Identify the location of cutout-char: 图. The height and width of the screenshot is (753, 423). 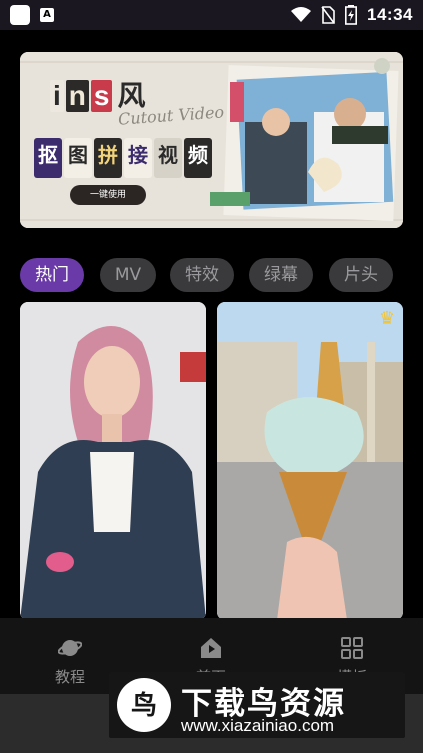
(78, 158).